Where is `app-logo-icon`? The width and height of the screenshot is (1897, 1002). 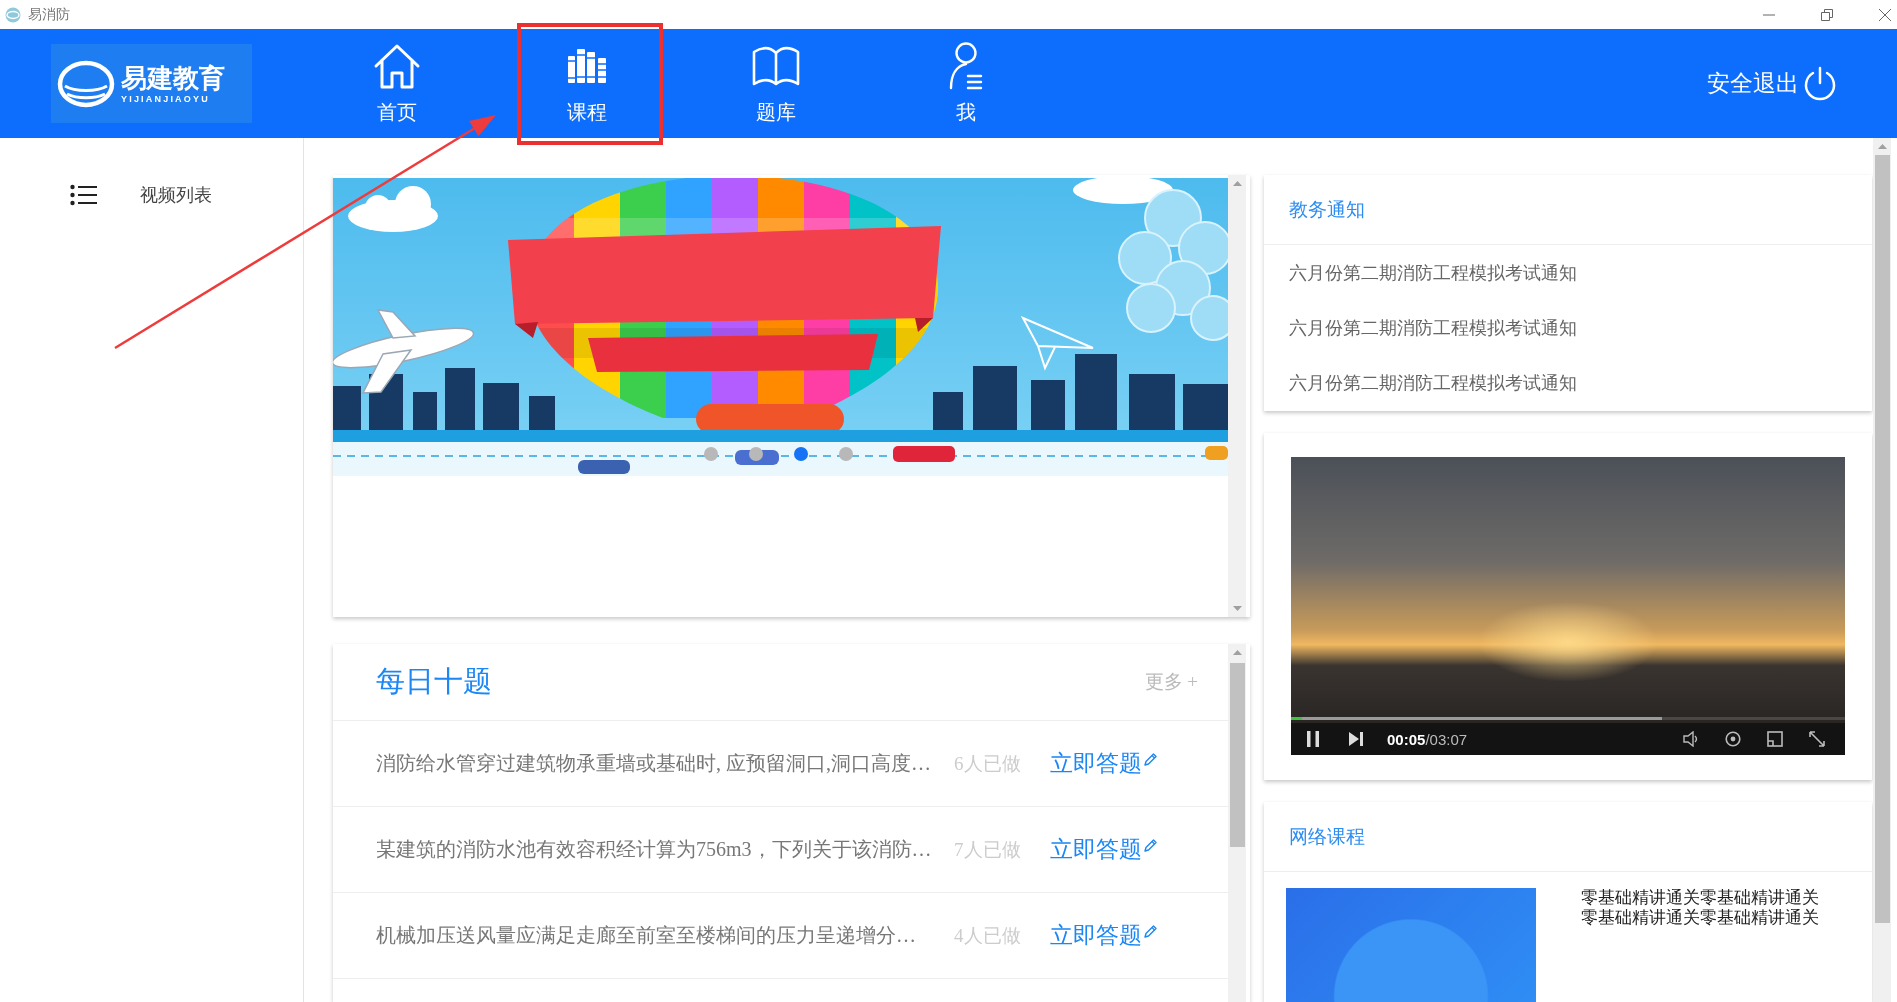
app-logo-icon is located at coordinates (13, 14).